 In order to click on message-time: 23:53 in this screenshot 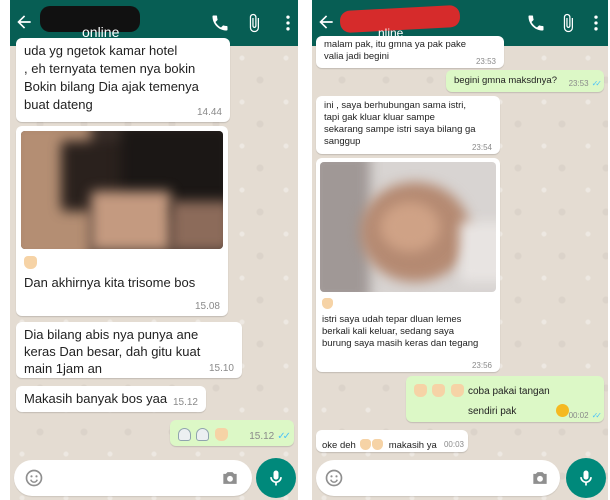, I will do `click(485, 61)`.